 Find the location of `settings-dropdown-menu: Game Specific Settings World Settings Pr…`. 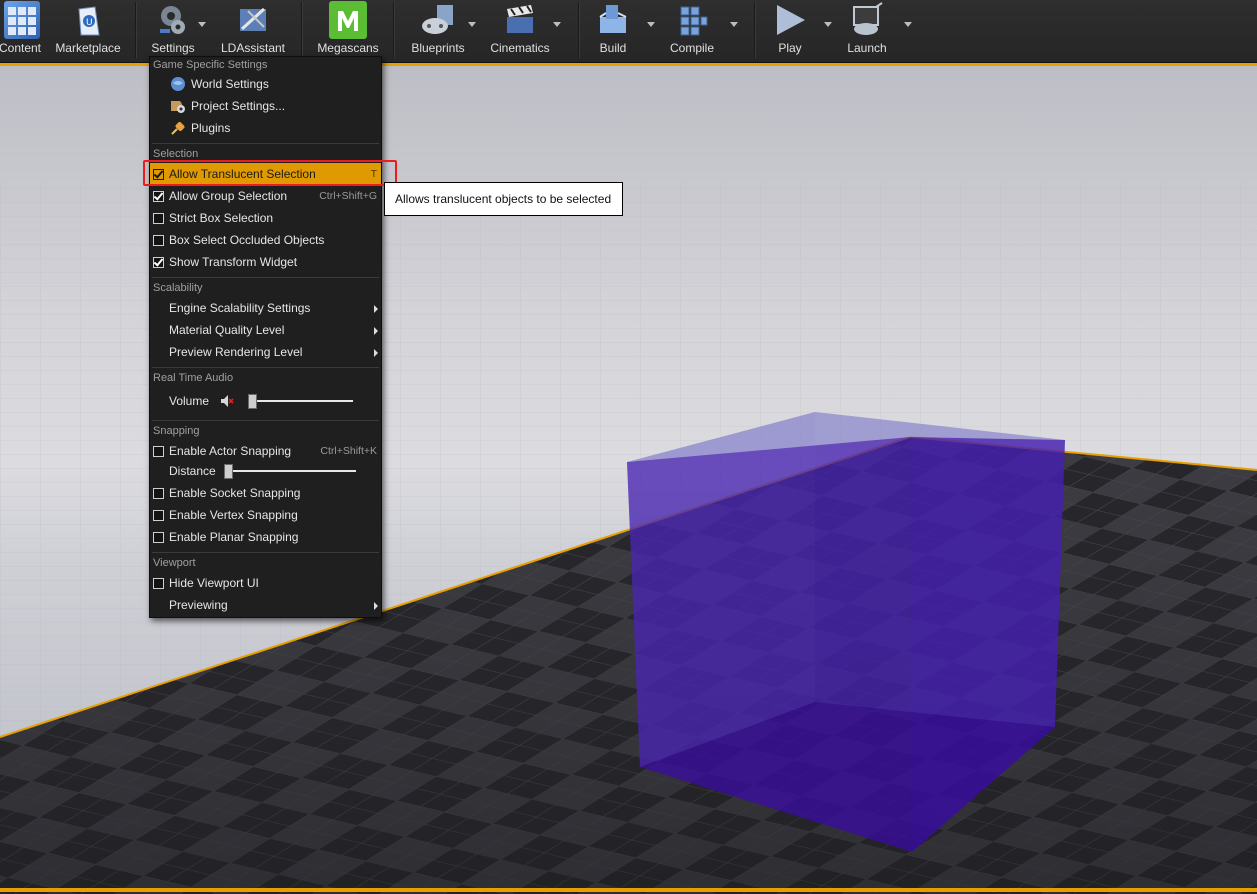

settings-dropdown-menu: Game Specific Settings World Settings Pr… is located at coordinates (265, 337).